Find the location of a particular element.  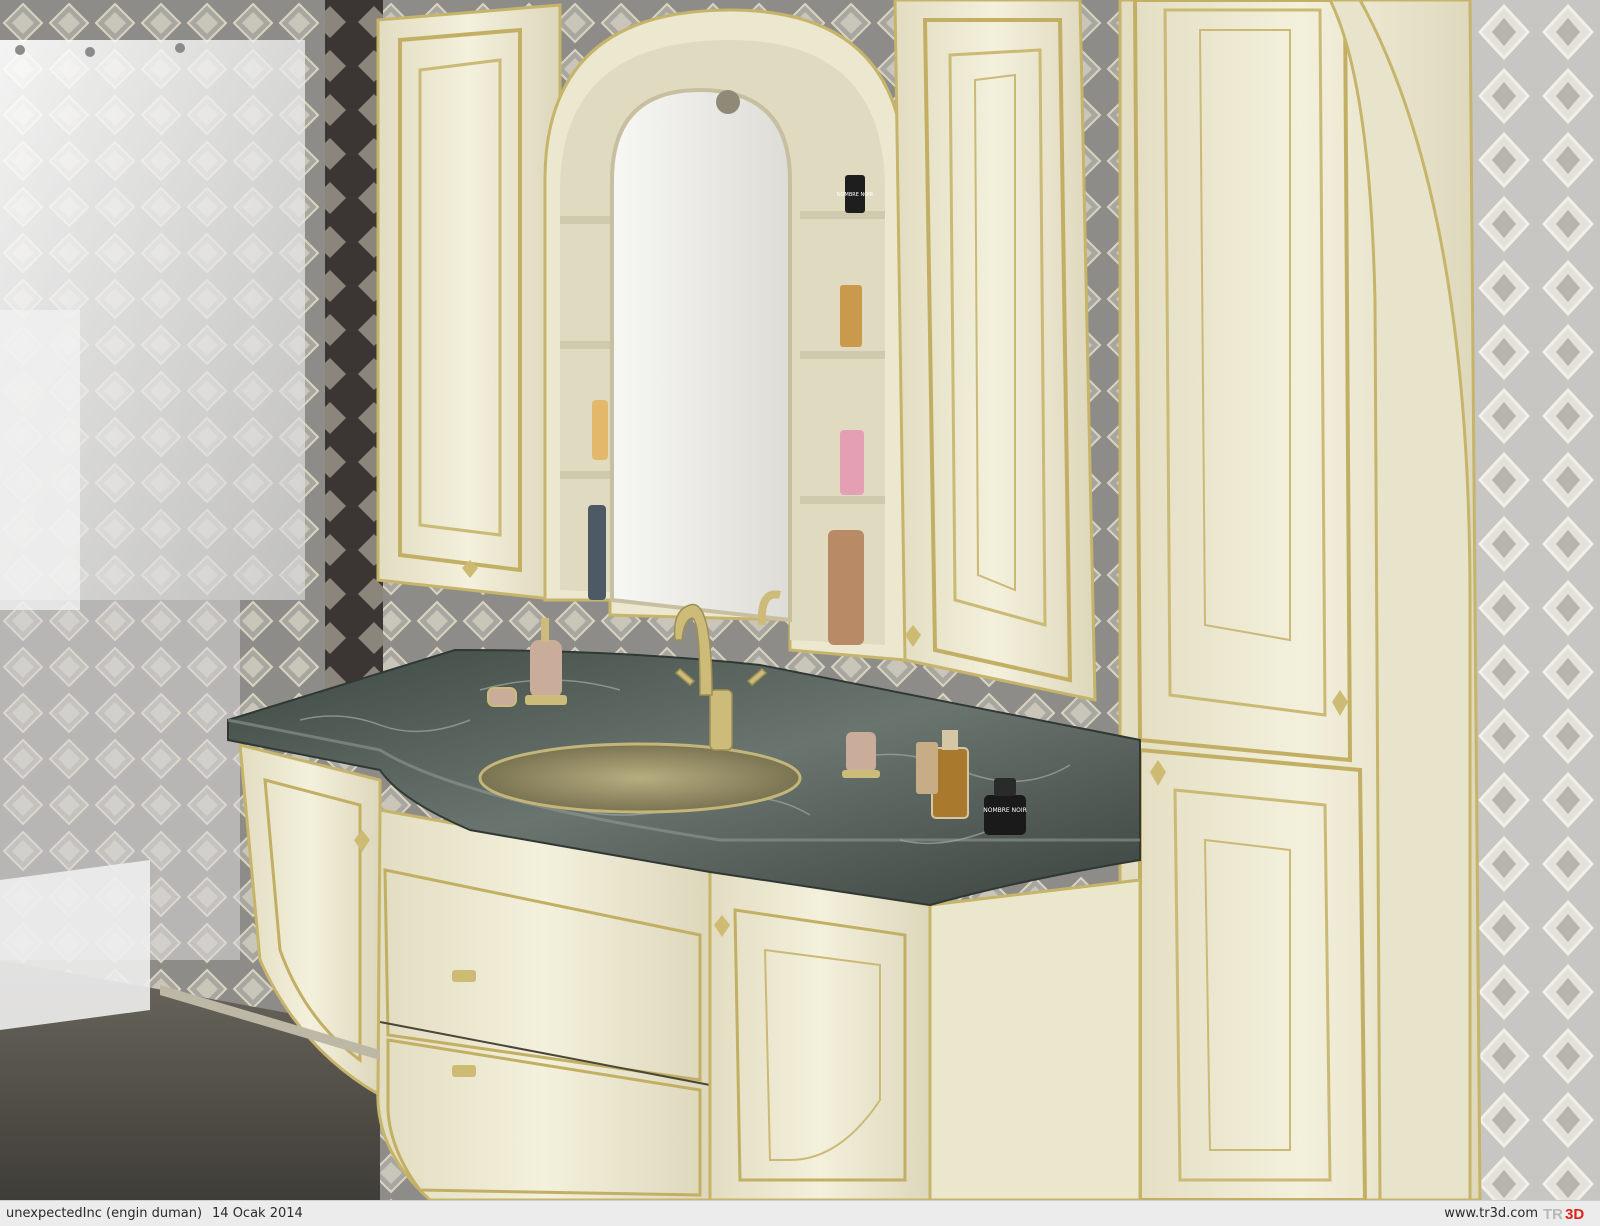

author-name: unexpectedInc (engin duman) is located at coordinates (104, 1213).